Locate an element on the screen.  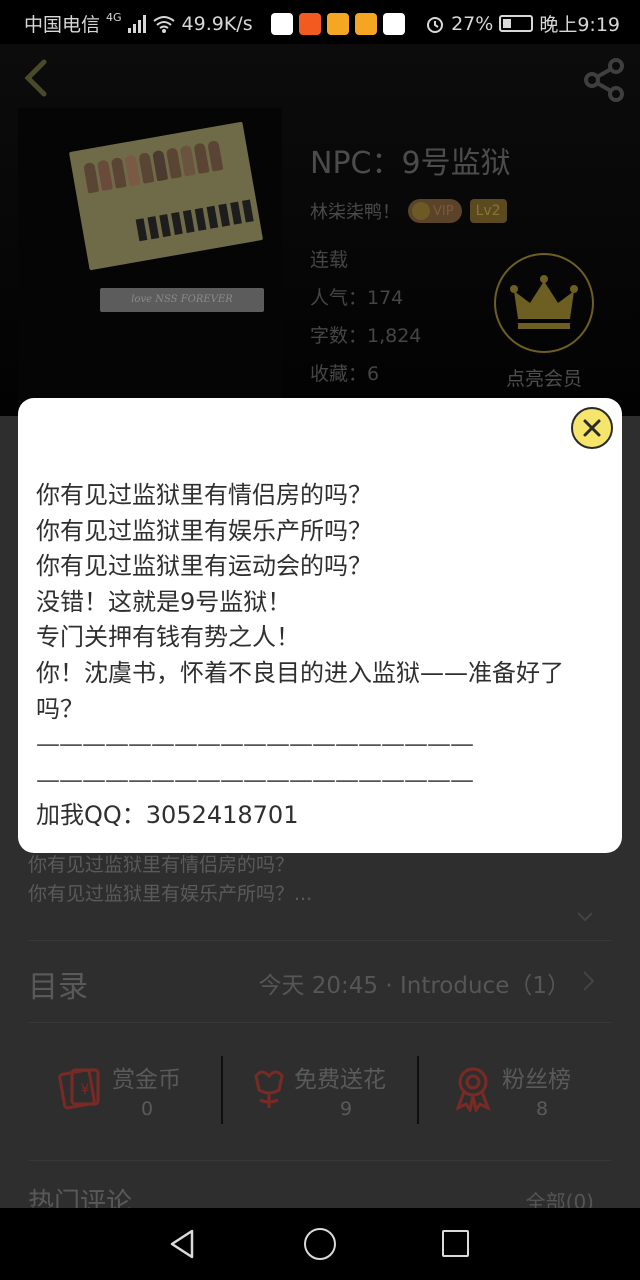
stat-flowers-value: 9 is located at coordinates (346, 1109).